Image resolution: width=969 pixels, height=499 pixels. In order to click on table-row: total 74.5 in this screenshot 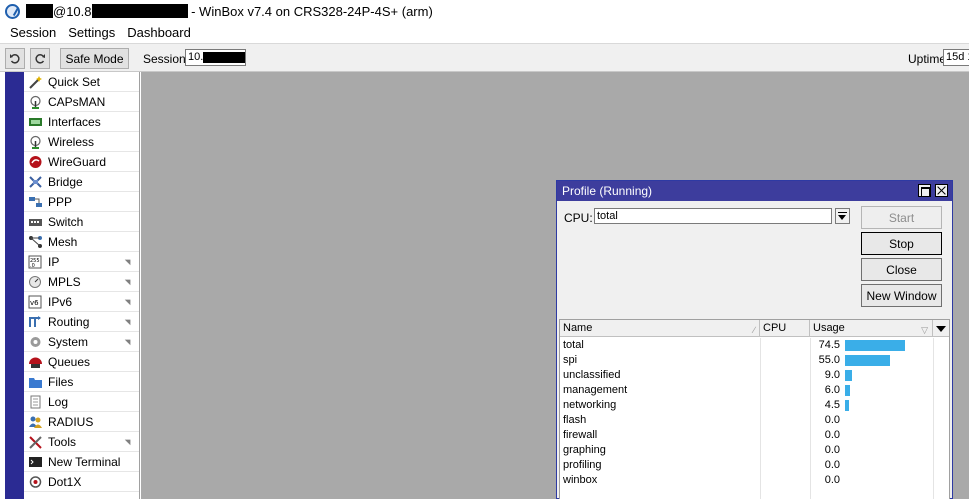, I will do `click(754, 345)`.